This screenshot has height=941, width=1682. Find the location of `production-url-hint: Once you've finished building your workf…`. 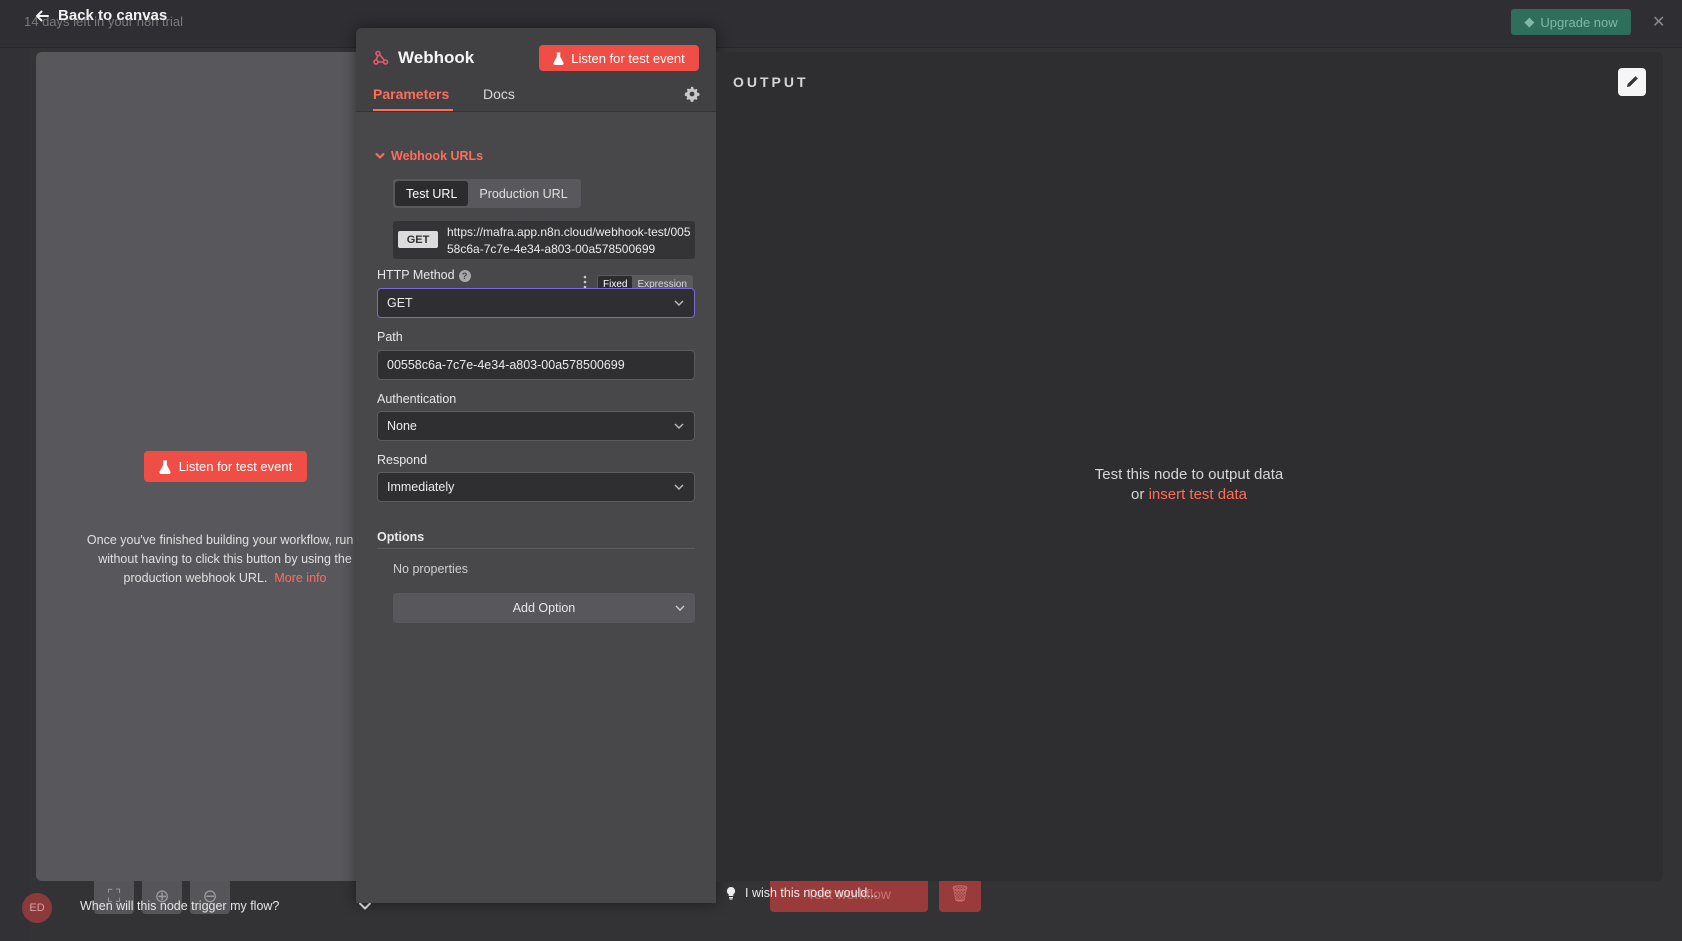

production-url-hint: Once you've finished building your workf… is located at coordinates (225, 559).